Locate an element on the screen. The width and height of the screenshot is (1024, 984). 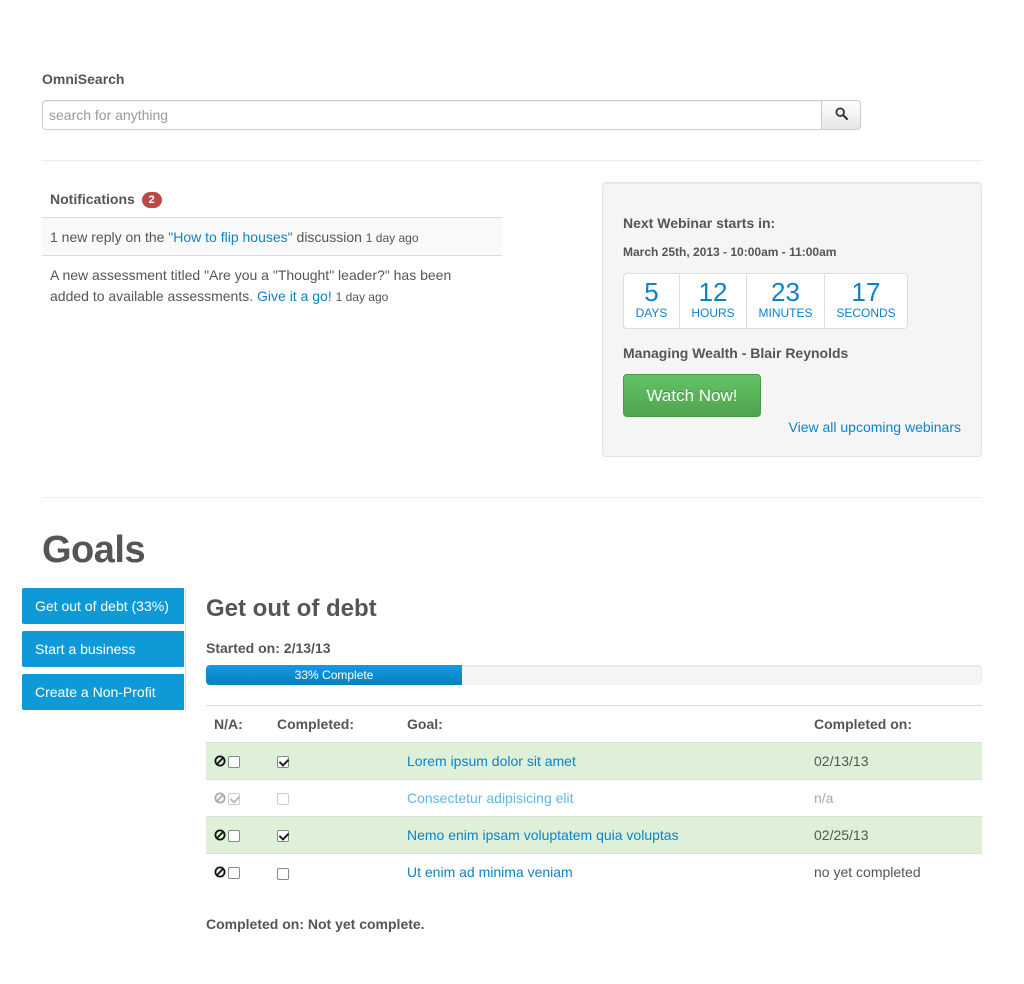
omnisearch-bar is located at coordinates (451, 115).